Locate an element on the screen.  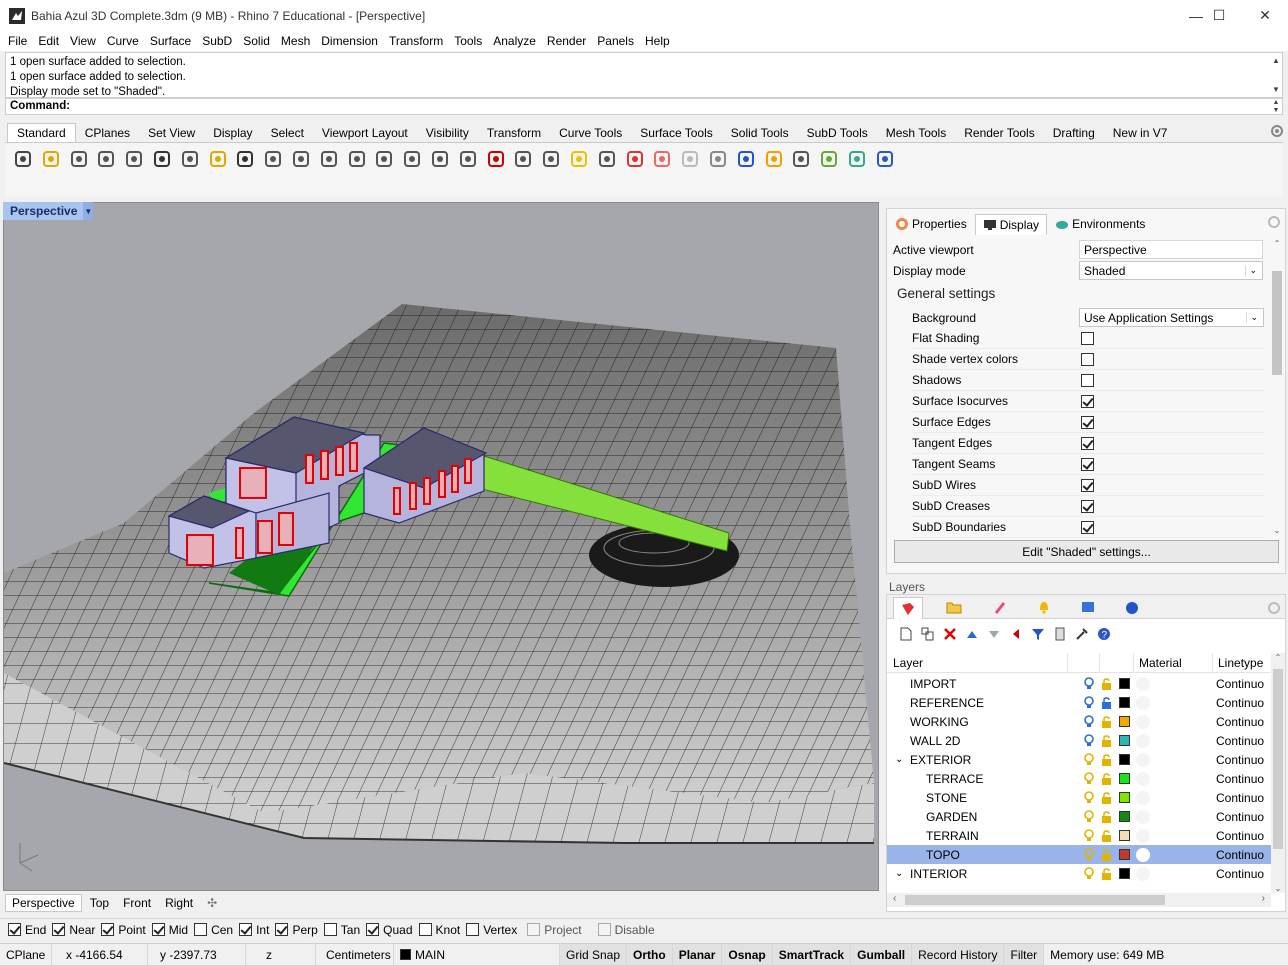
tab-cplanes: CPlanes is located at coordinates (107, 133).